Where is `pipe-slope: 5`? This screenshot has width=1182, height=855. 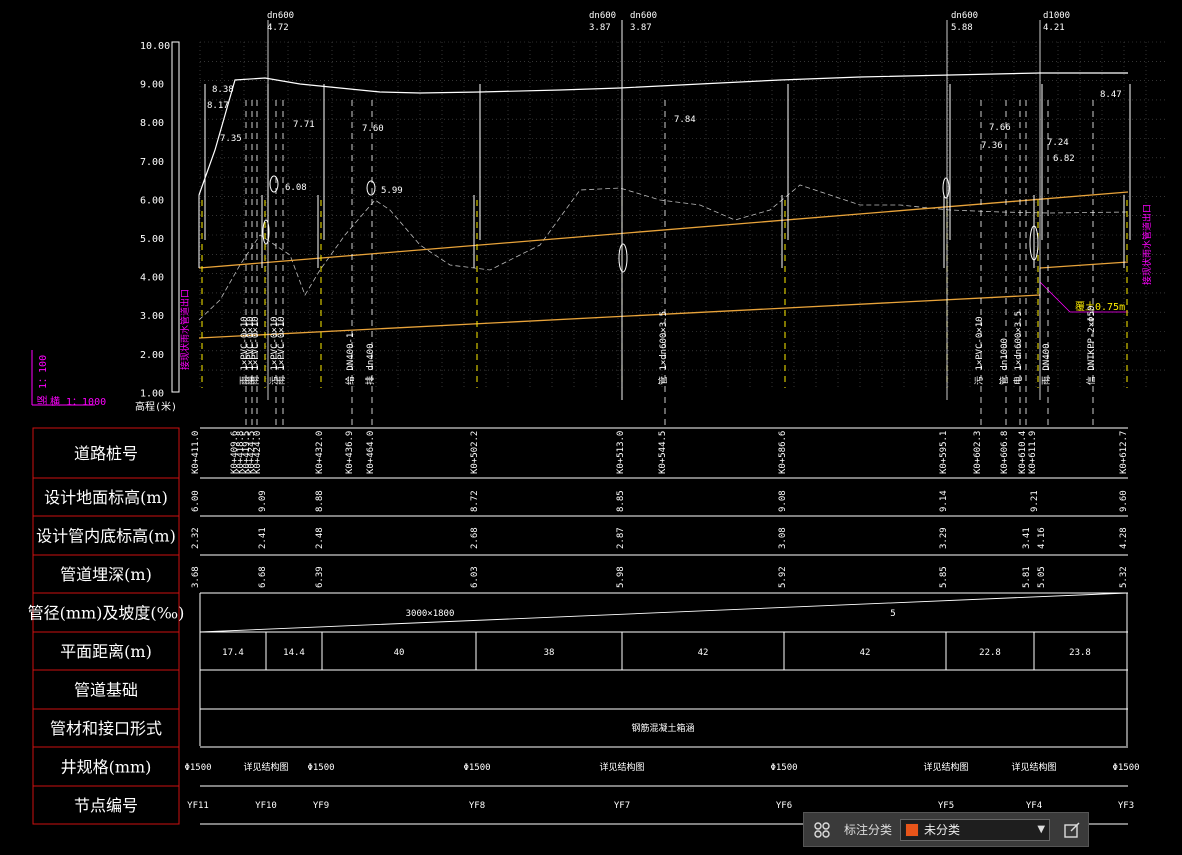 pipe-slope: 5 is located at coordinates (892, 614).